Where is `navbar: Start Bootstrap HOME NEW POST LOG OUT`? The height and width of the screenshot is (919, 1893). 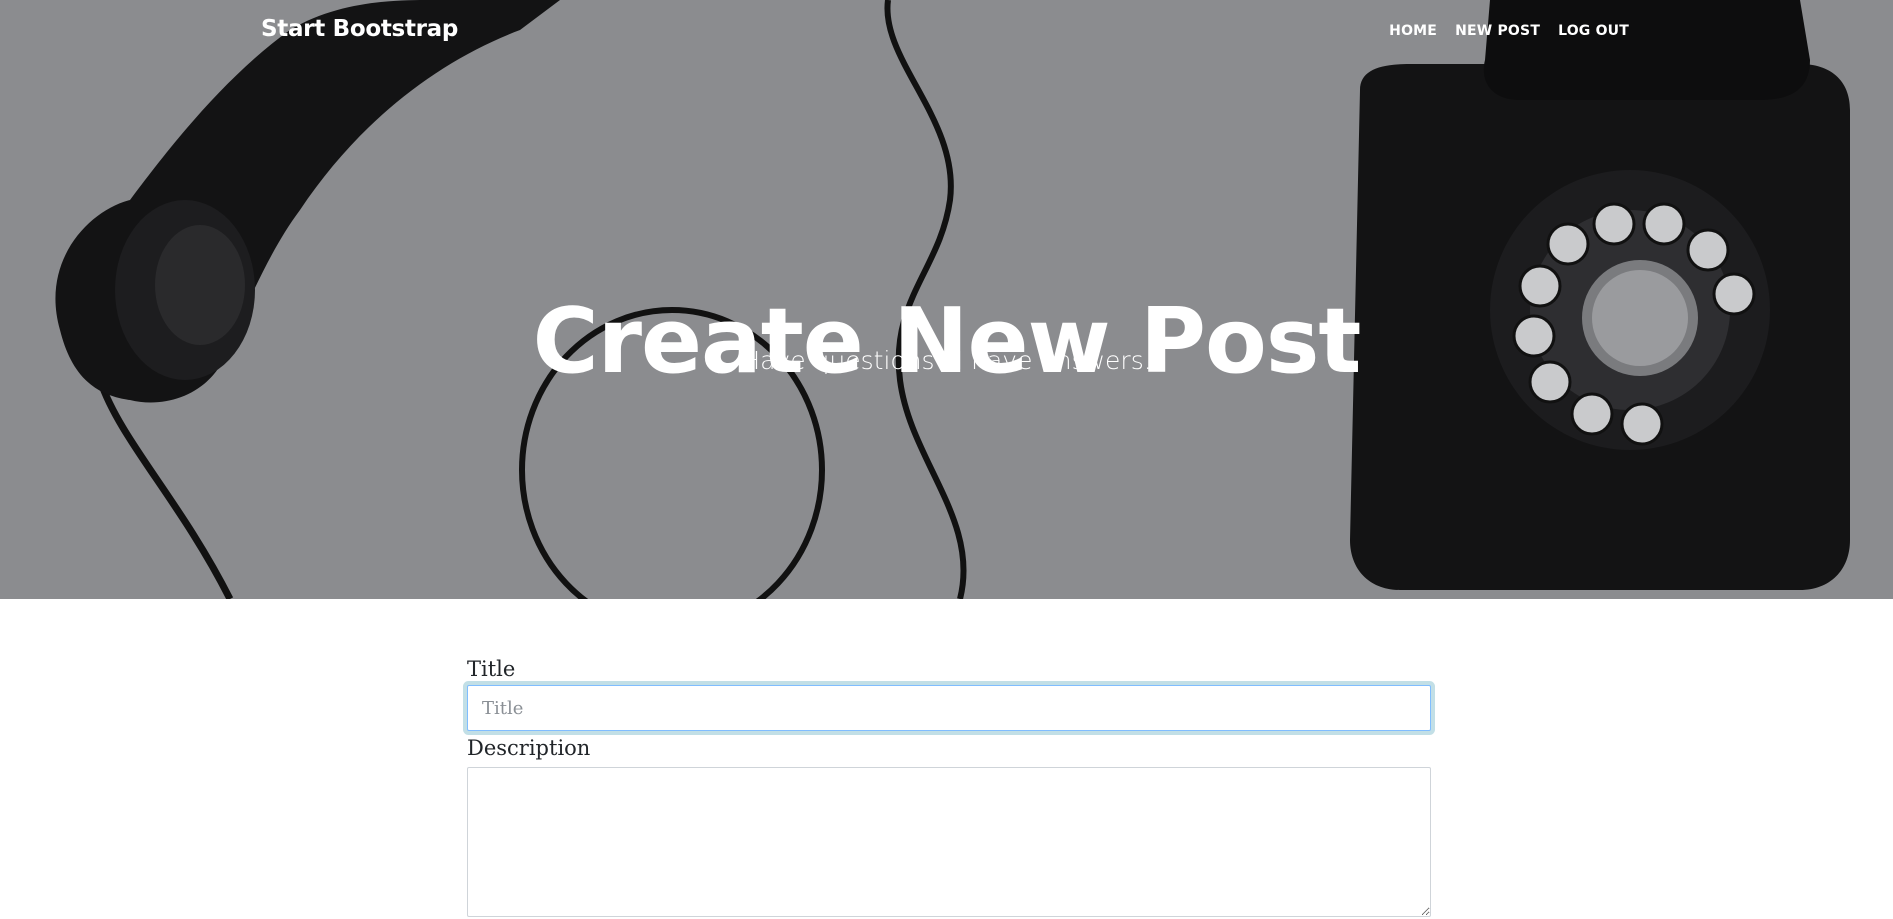 navbar: Start Bootstrap HOME NEW POST LOG OUT is located at coordinates (946, 32).